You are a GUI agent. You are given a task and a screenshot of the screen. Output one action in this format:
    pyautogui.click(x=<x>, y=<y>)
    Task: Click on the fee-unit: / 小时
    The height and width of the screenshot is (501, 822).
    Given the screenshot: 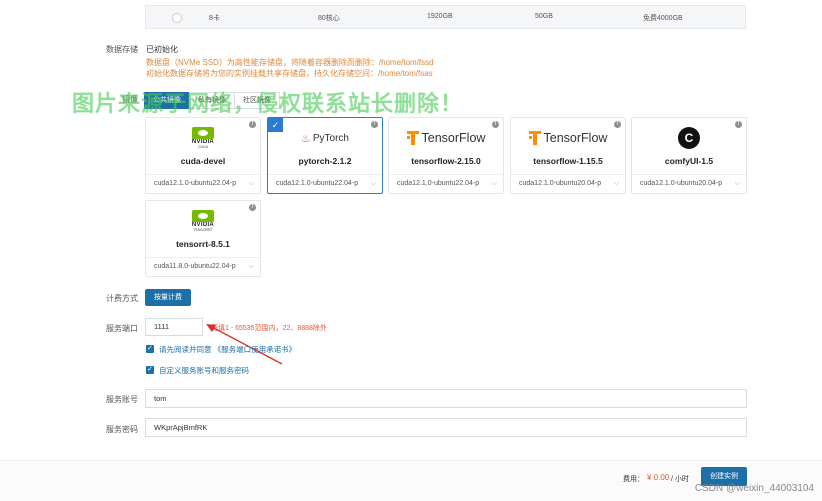 What is the action you would take?
    pyautogui.click(x=680, y=479)
    